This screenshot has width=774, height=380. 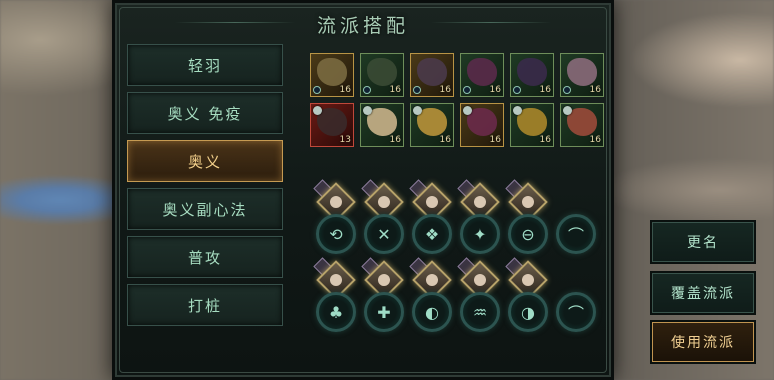 I want to click on skill-slot: ✕, so click(x=384, y=234).